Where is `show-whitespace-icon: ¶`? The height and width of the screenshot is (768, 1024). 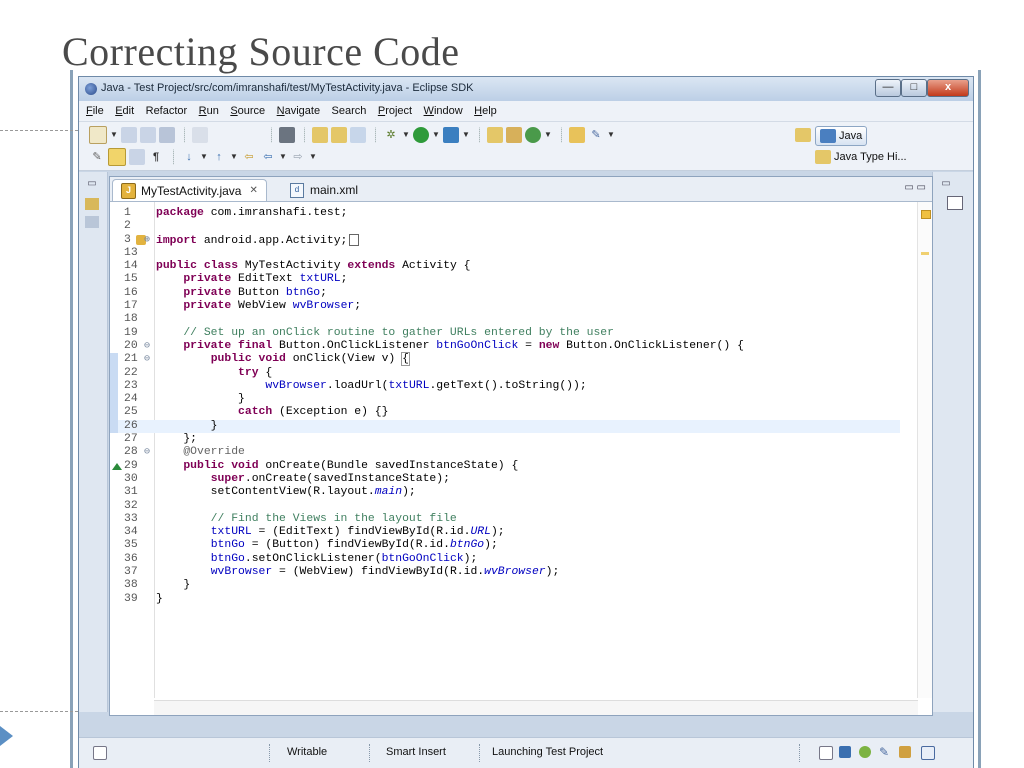
show-whitespace-icon: ¶ is located at coordinates (156, 157).